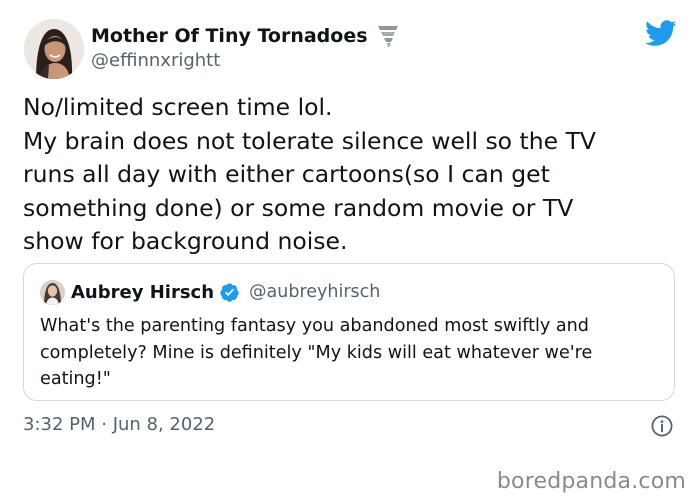 The height and width of the screenshot is (504, 700). Describe the element at coordinates (142, 292) in the screenshot. I see `quote-author-name: Aubrey Hirsch` at that location.